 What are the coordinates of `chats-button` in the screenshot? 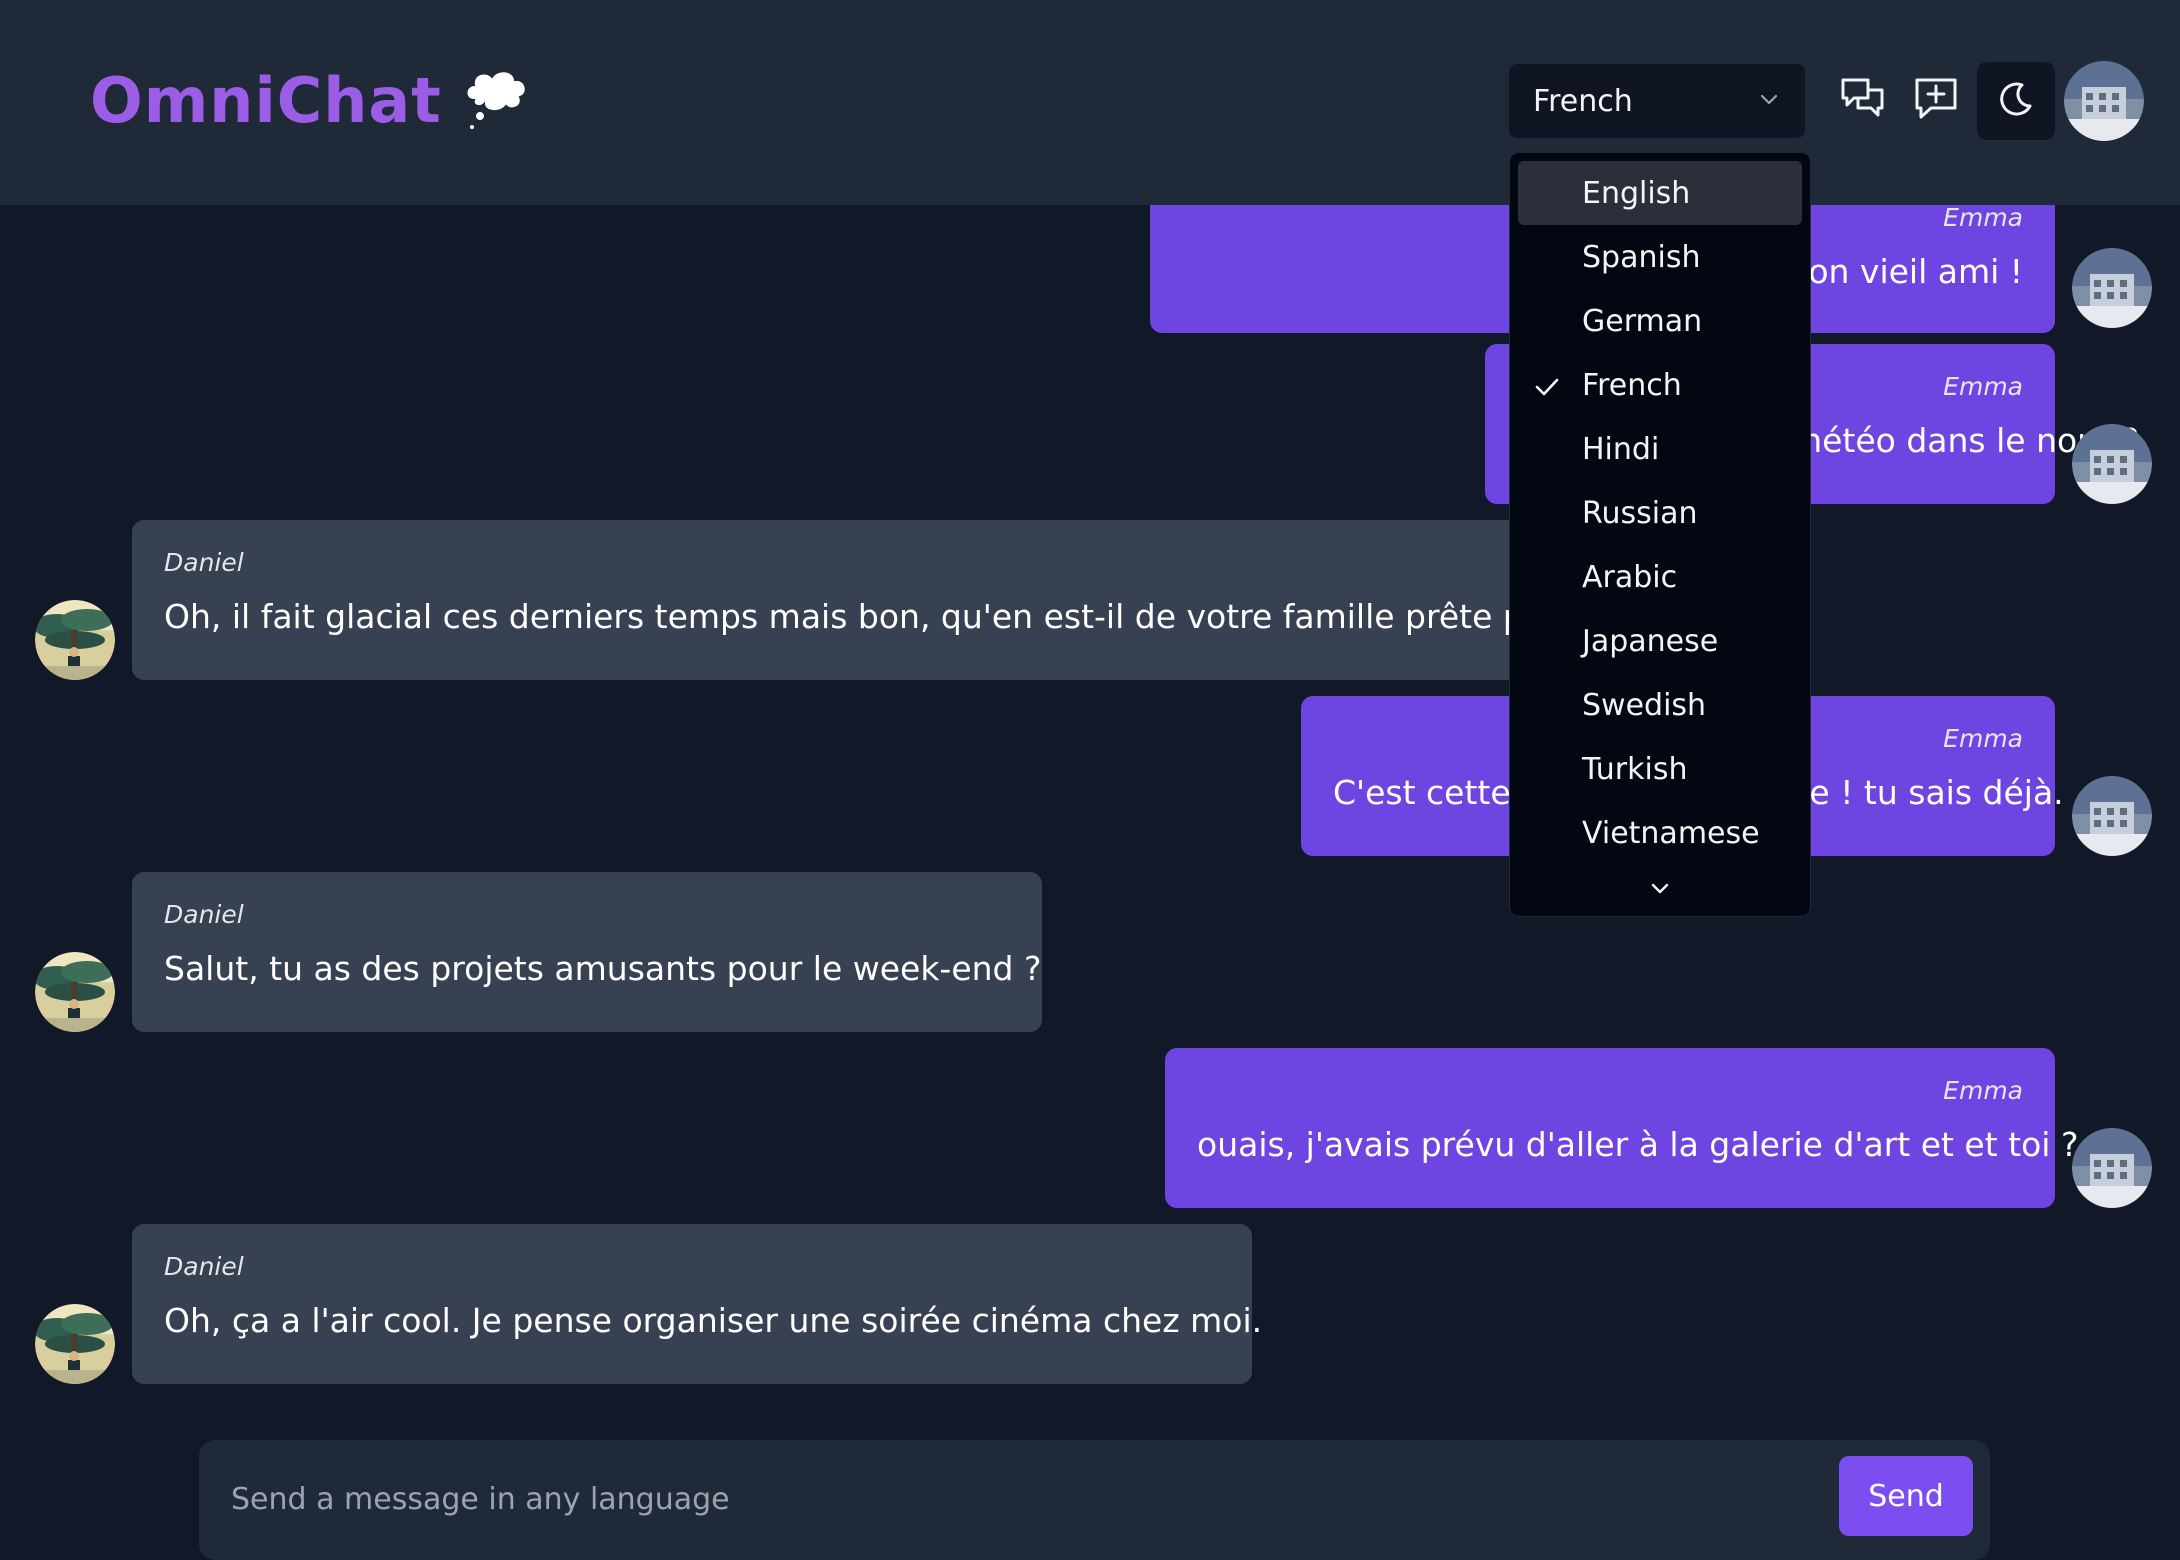 It's located at (1863, 101).